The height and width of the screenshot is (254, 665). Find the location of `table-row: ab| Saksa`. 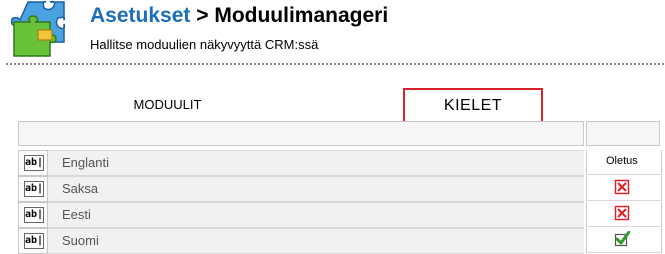

table-row: ab| Saksa is located at coordinates (340, 189).